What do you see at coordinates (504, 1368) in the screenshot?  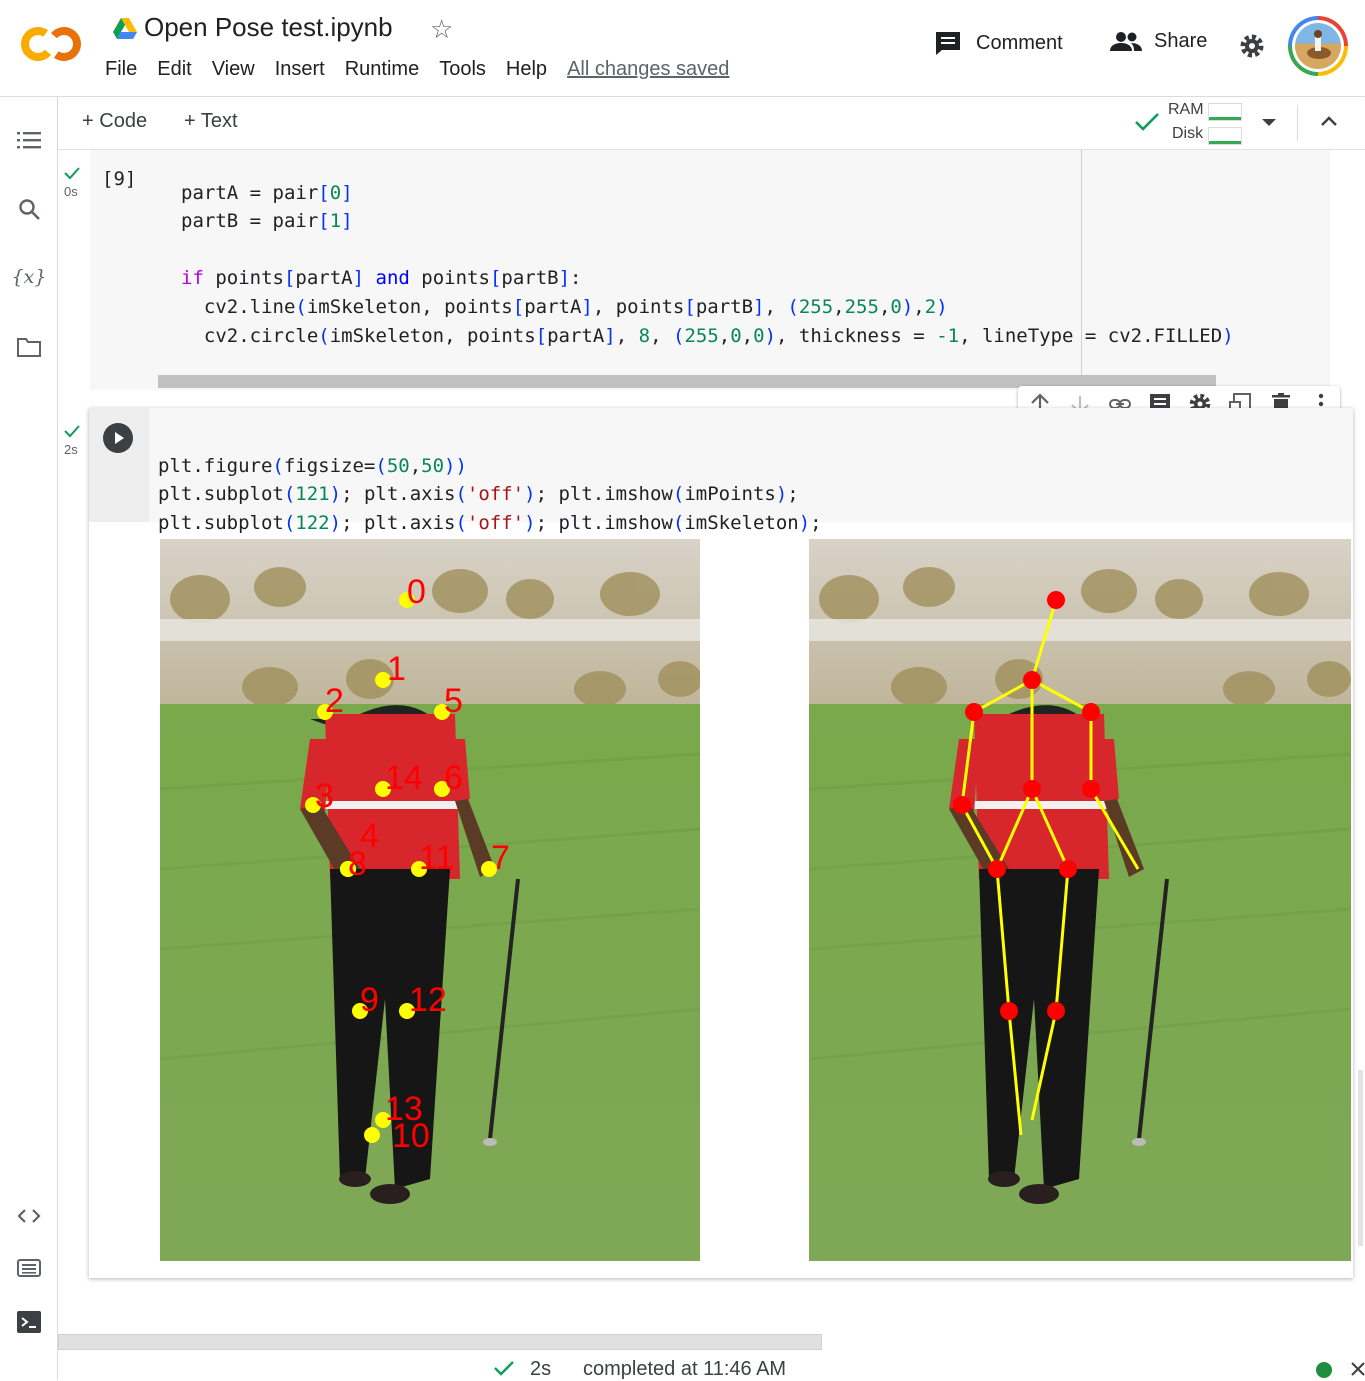 I see `status-check-icon` at bounding box center [504, 1368].